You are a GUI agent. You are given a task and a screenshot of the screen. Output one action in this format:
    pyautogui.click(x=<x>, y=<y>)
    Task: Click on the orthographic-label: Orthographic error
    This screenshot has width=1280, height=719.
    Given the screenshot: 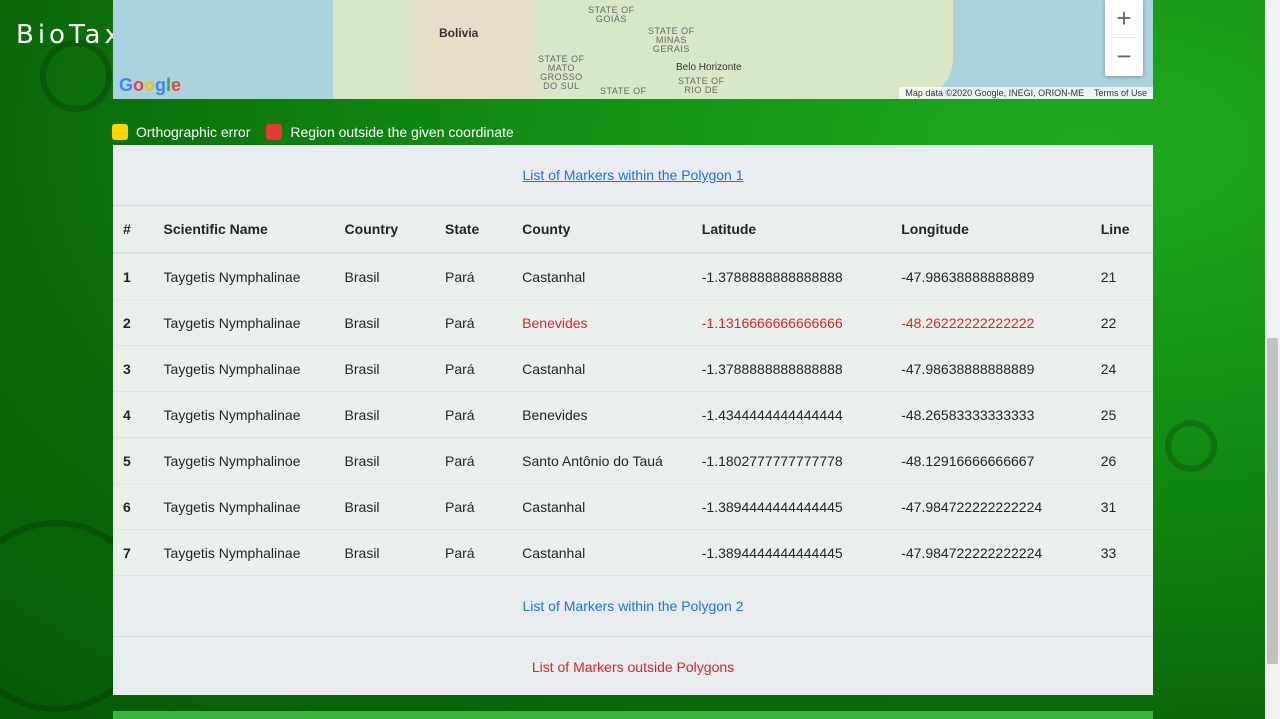 What is the action you would take?
    pyautogui.click(x=193, y=132)
    